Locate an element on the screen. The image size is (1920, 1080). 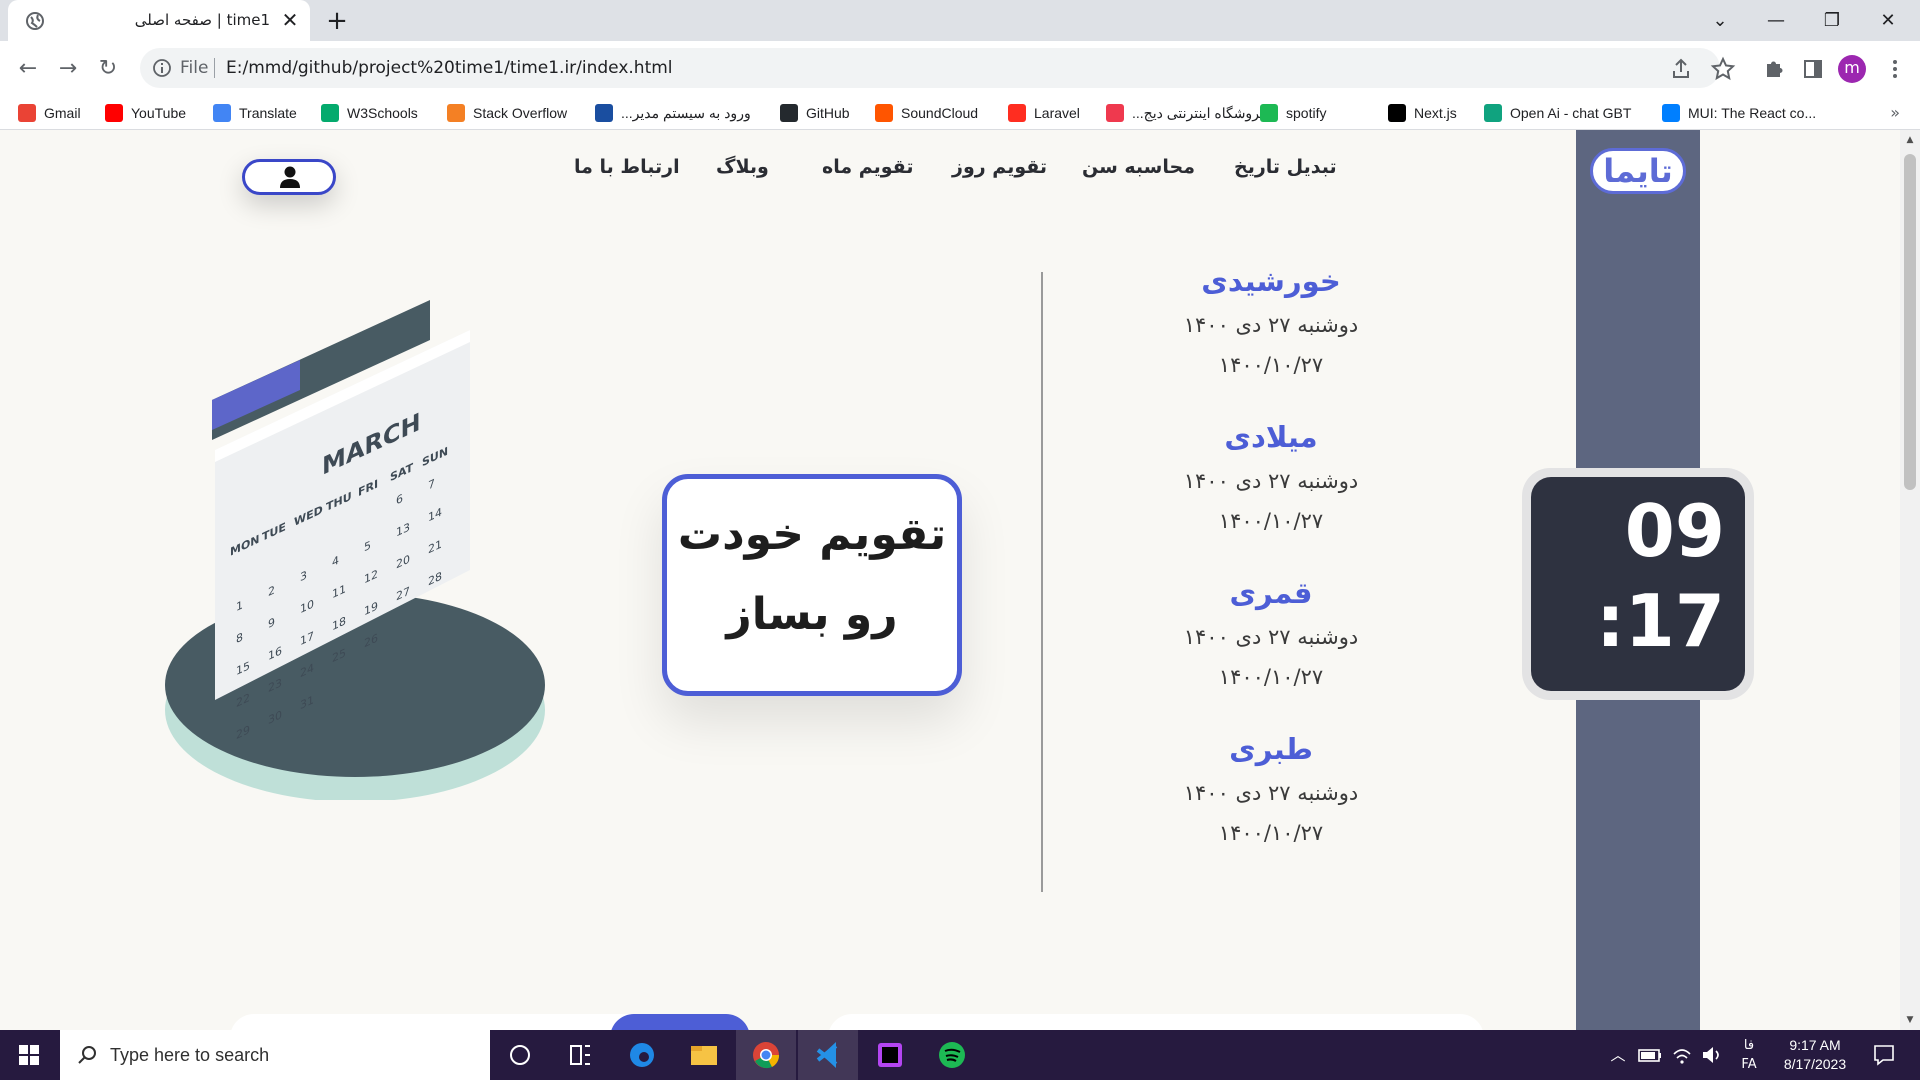
bookmark-label: SoundCloud is located at coordinates (940, 113).